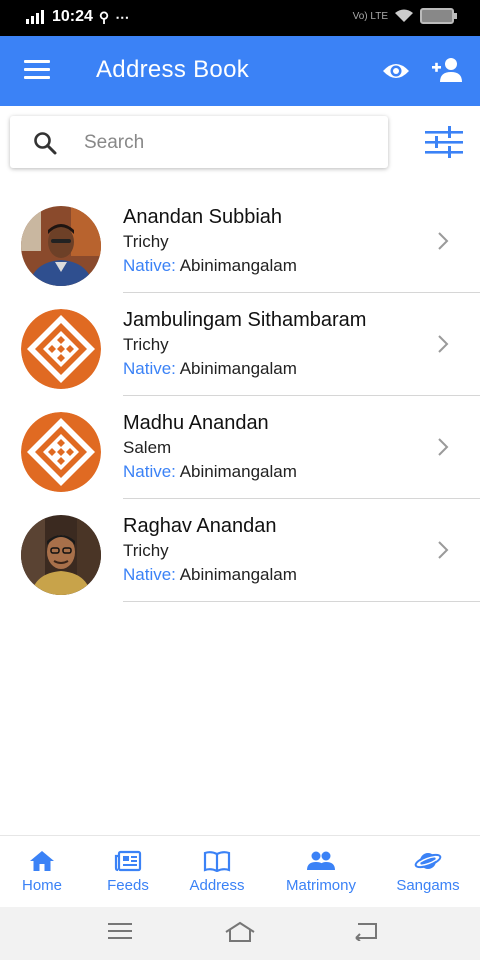  I want to click on battery-icon, so click(438, 16).